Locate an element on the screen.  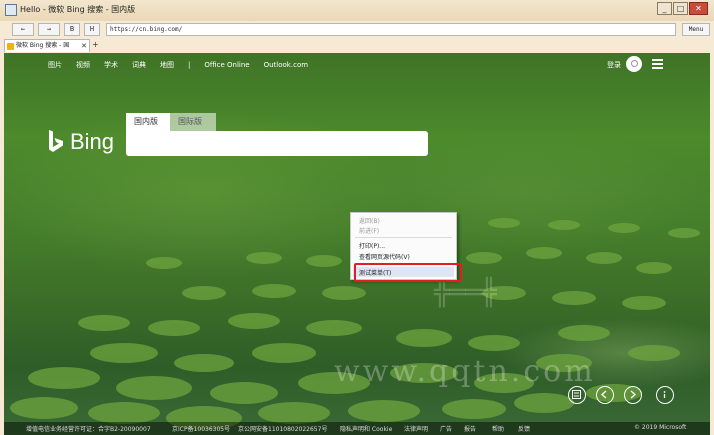
address-bar: https://cn.bing.com/ is located at coordinates (391, 29).